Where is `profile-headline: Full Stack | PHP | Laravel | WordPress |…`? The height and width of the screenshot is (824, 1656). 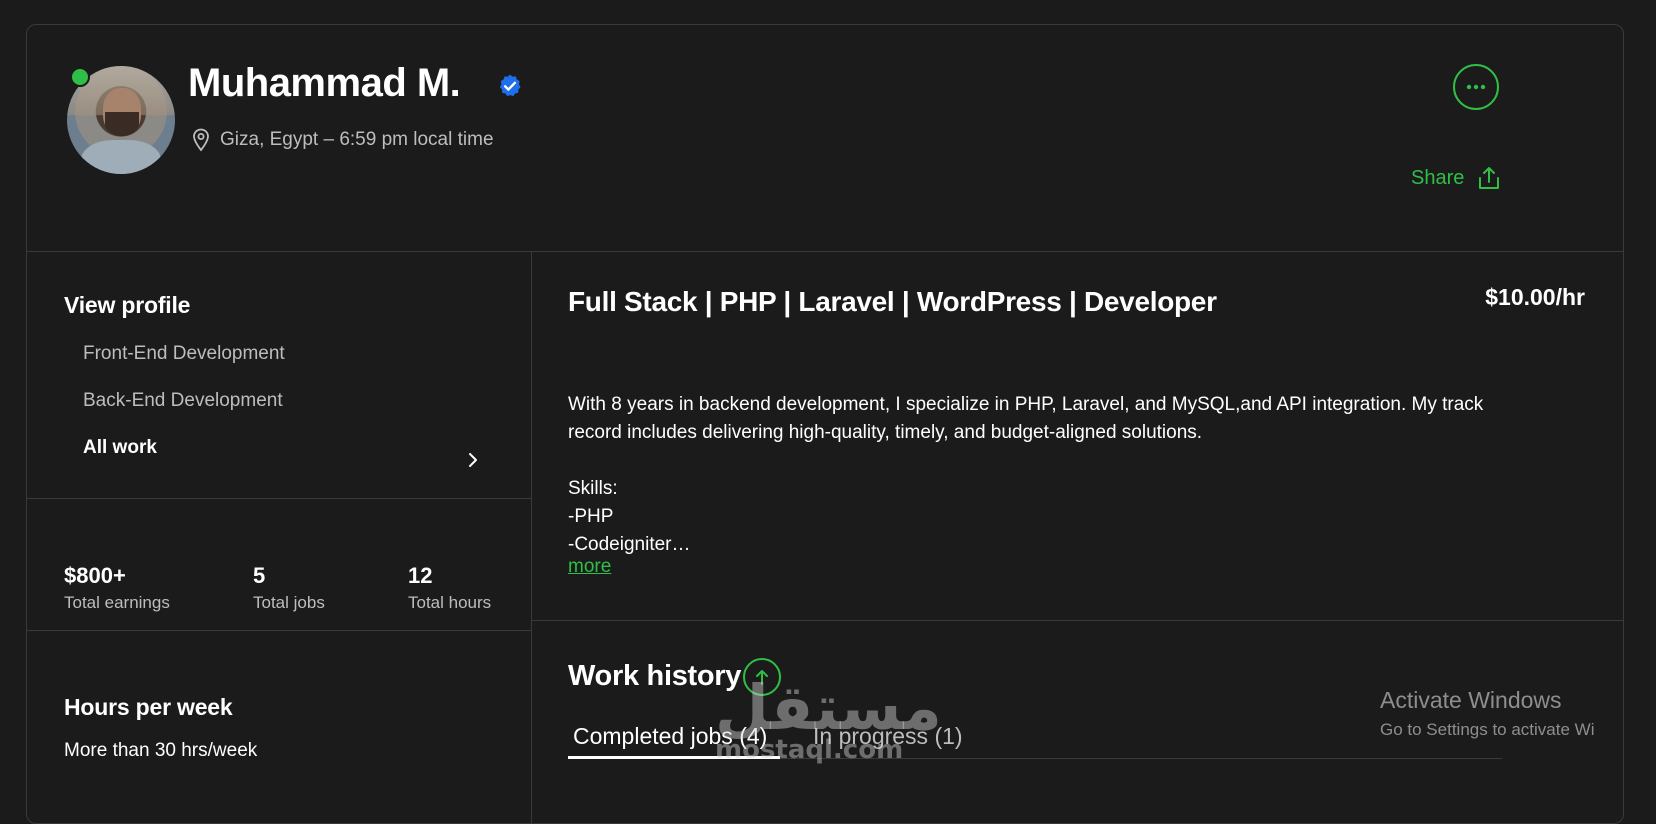 profile-headline: Full Stack | PHP | Laravel | WordPress |… is located at coordinates (892, 301).